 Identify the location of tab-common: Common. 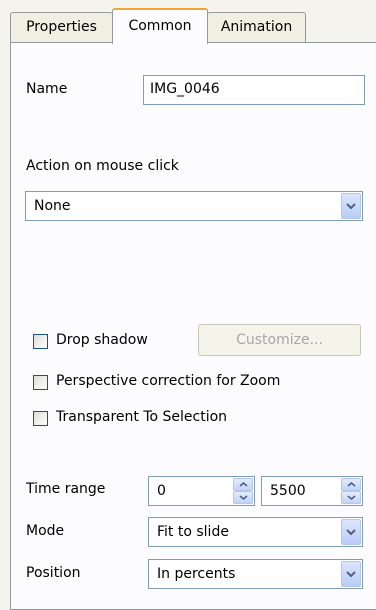
(160, 26).